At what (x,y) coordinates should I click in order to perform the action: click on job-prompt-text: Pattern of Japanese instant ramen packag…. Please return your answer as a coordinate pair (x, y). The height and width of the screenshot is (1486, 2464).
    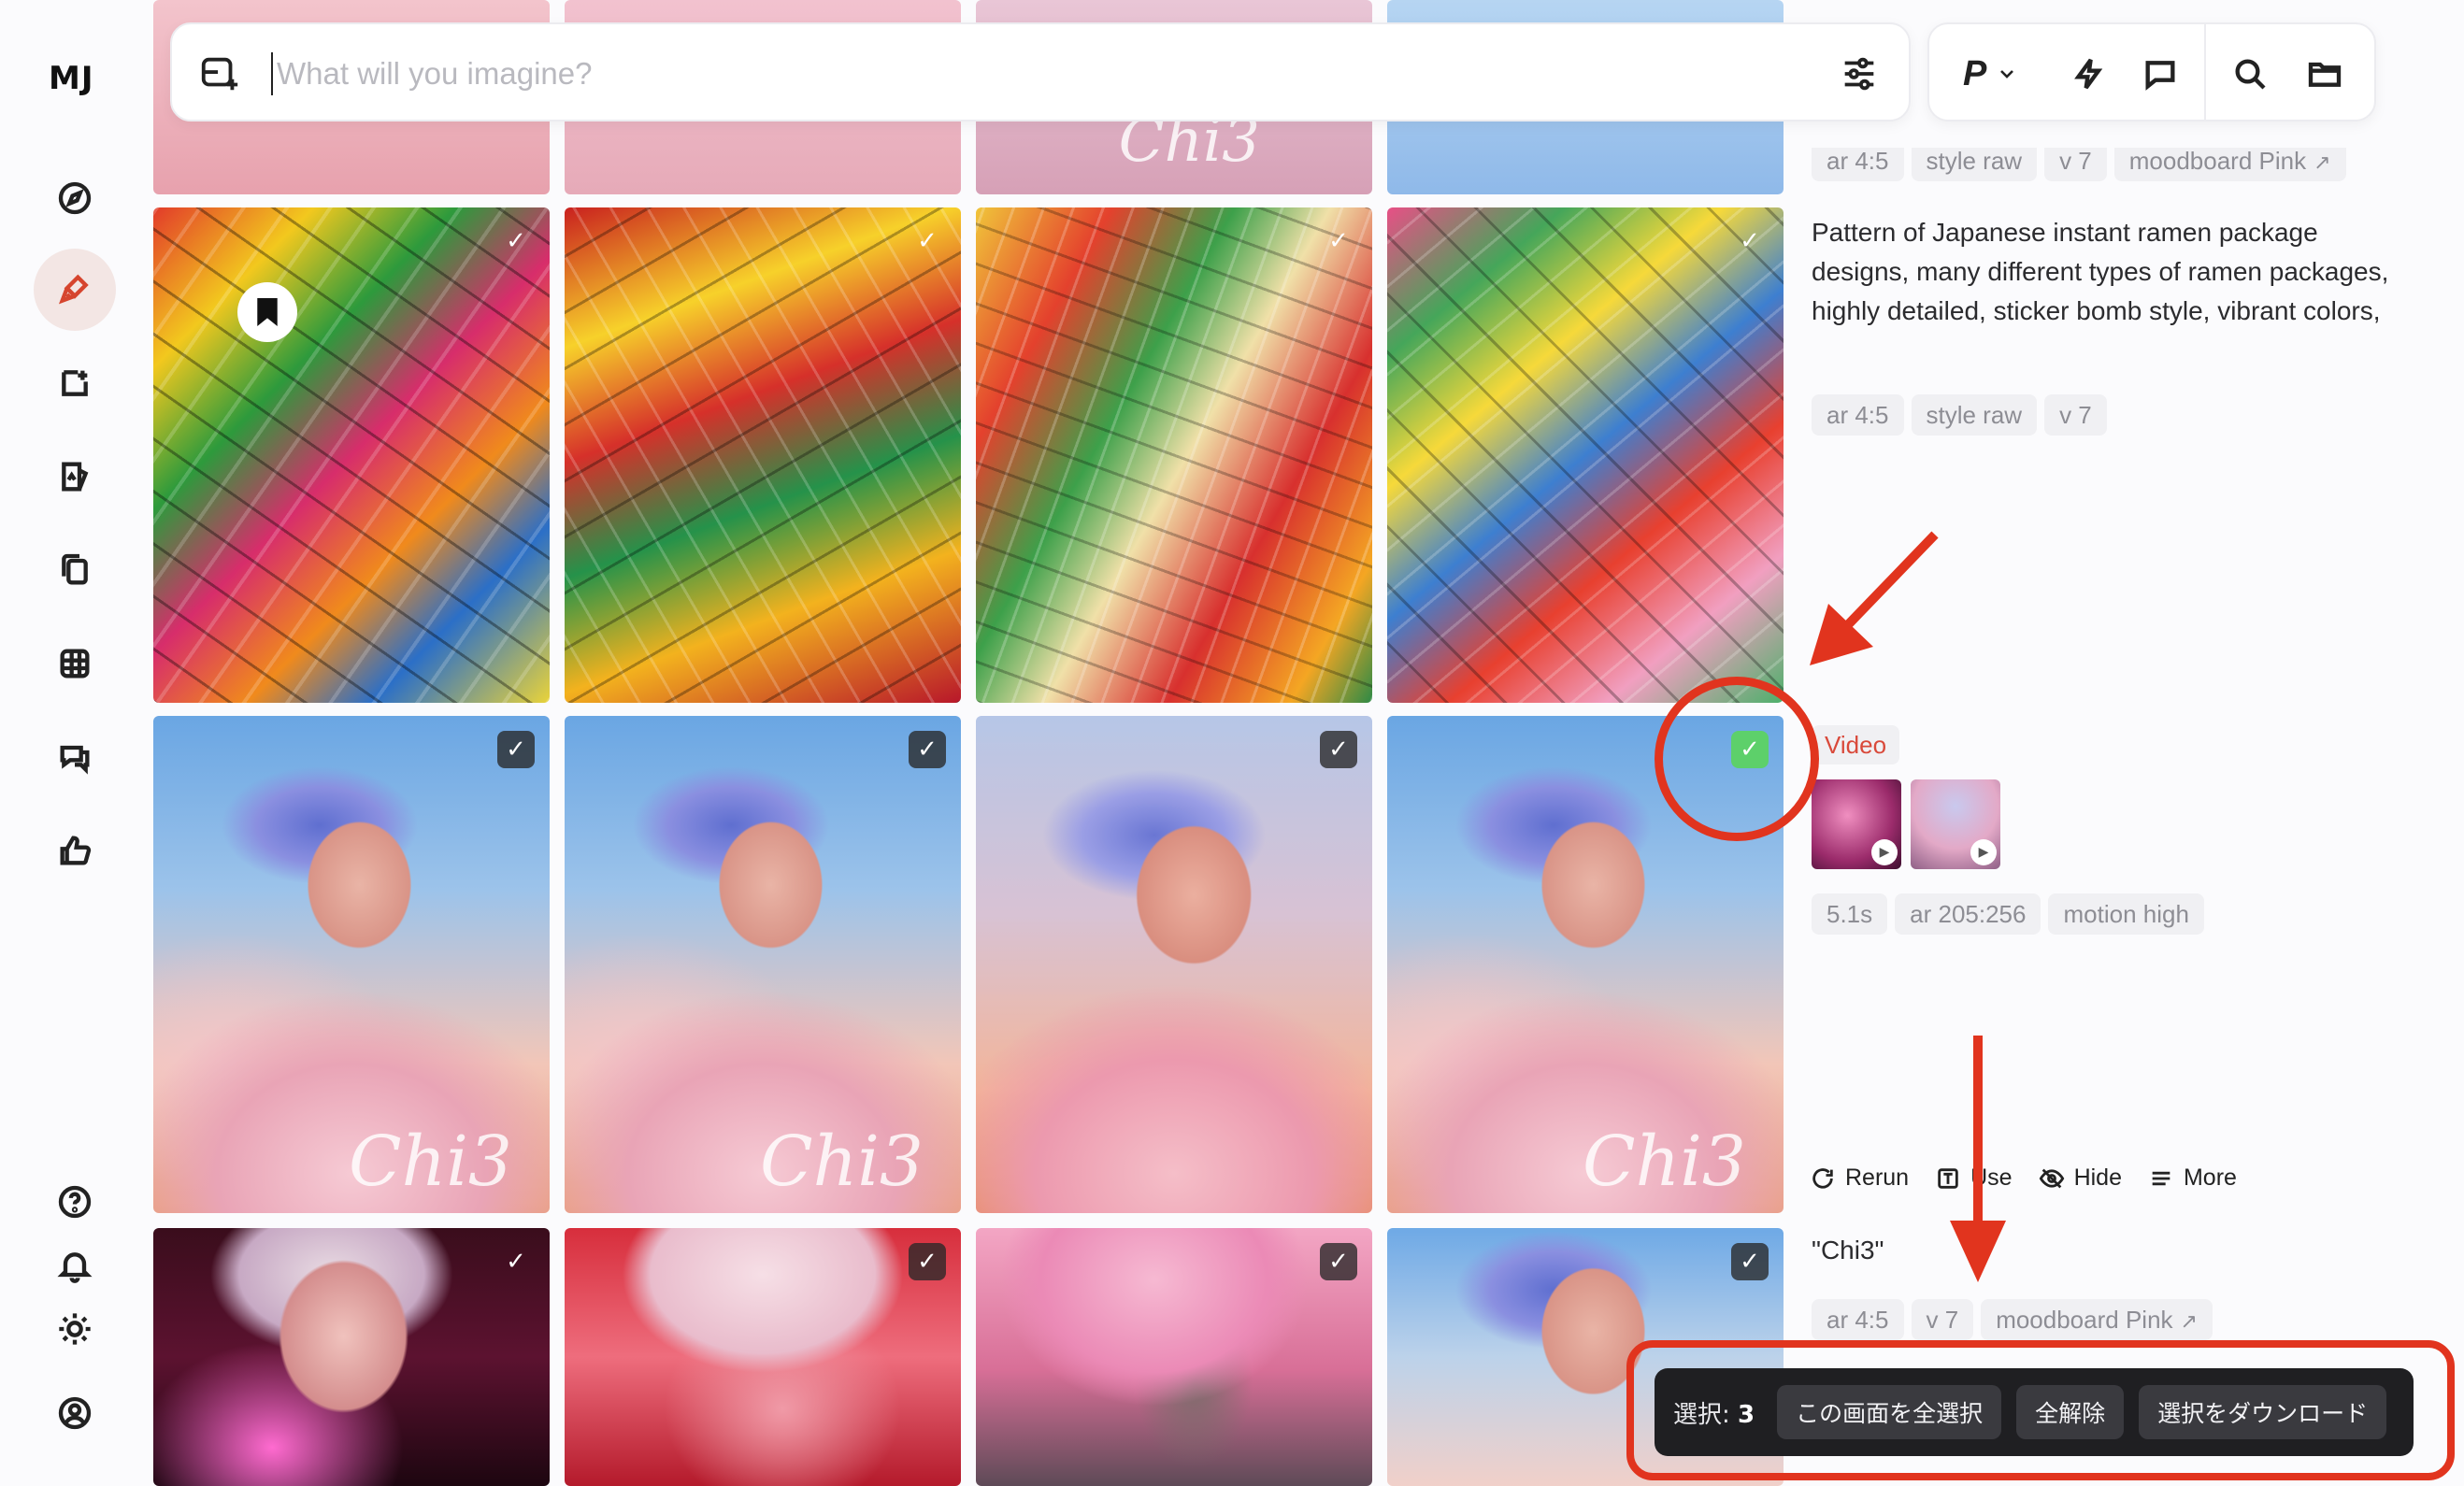
    Looking at the image, I should click on (2101, 272).